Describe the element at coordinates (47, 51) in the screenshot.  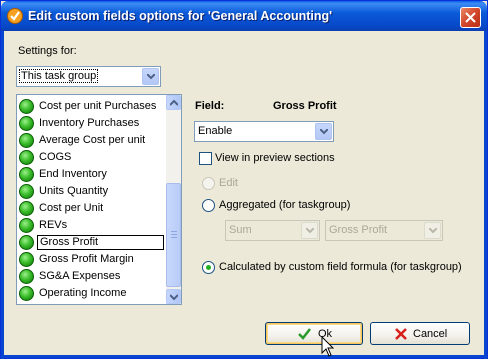
I see `settings-for-label: Settings for:` at that location.